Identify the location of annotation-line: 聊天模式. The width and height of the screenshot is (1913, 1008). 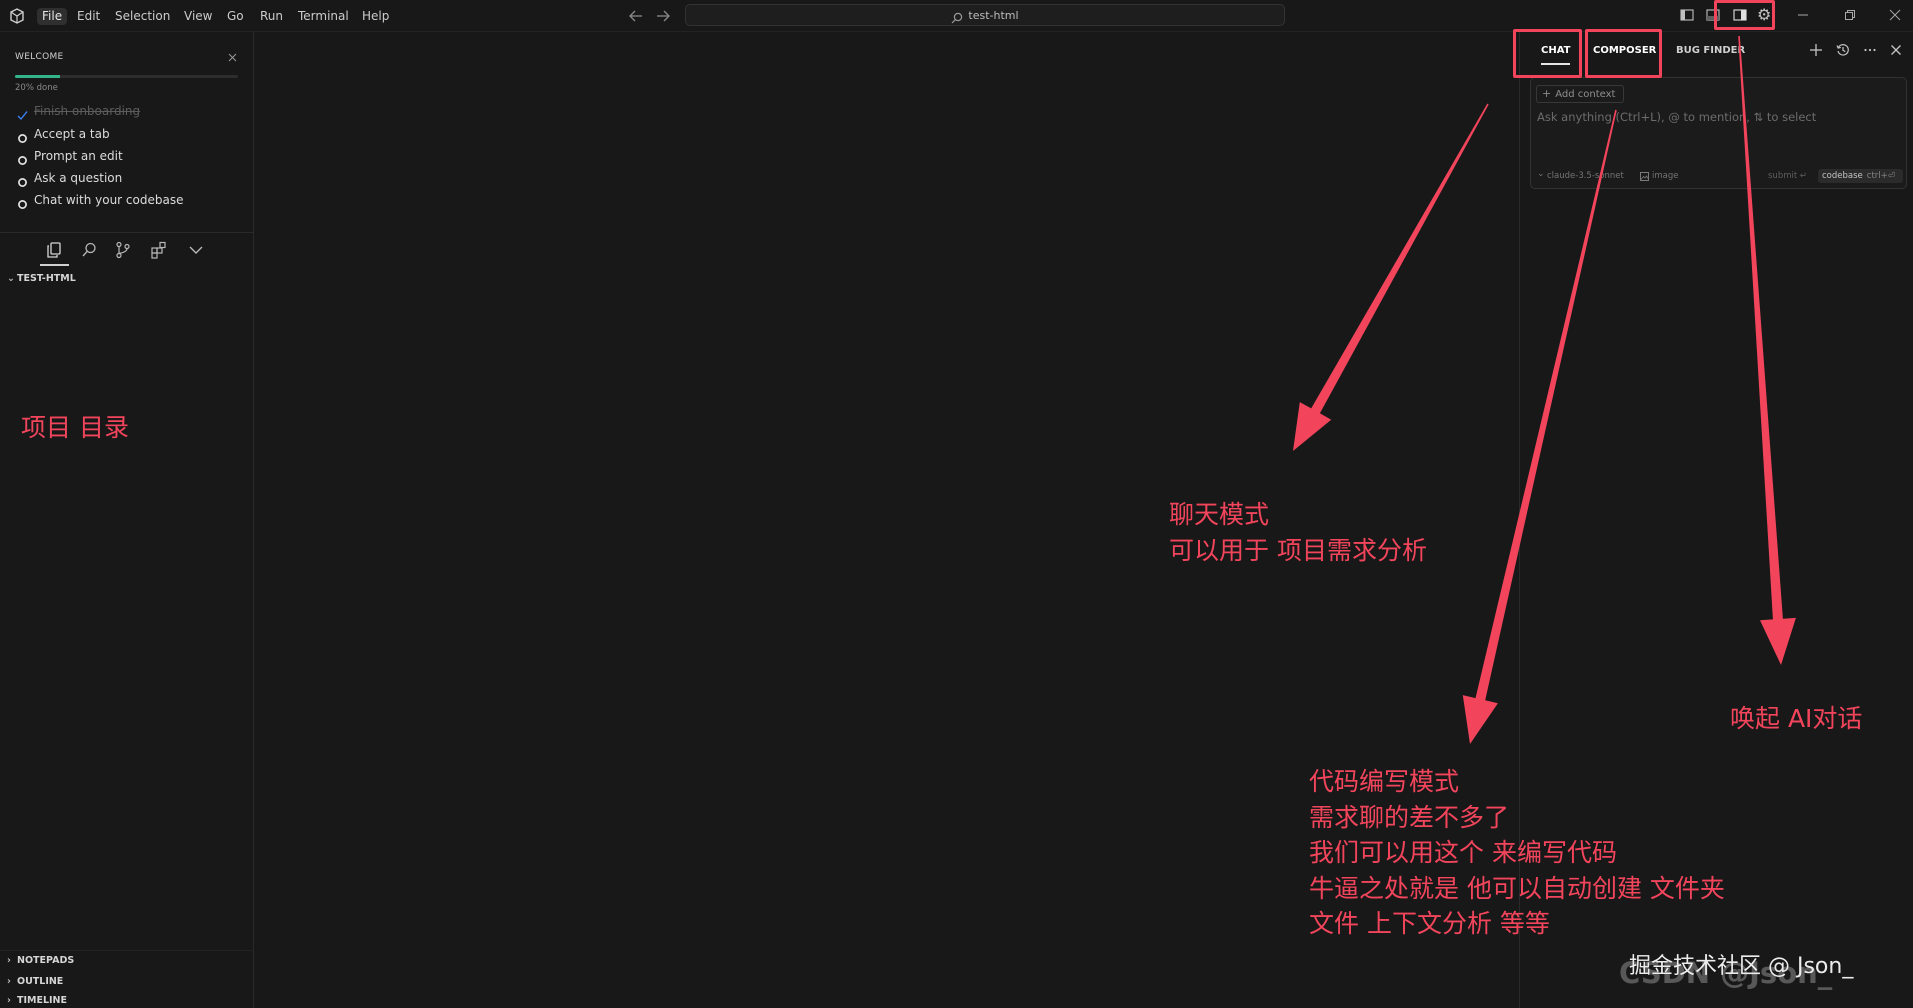
(1219, 514).